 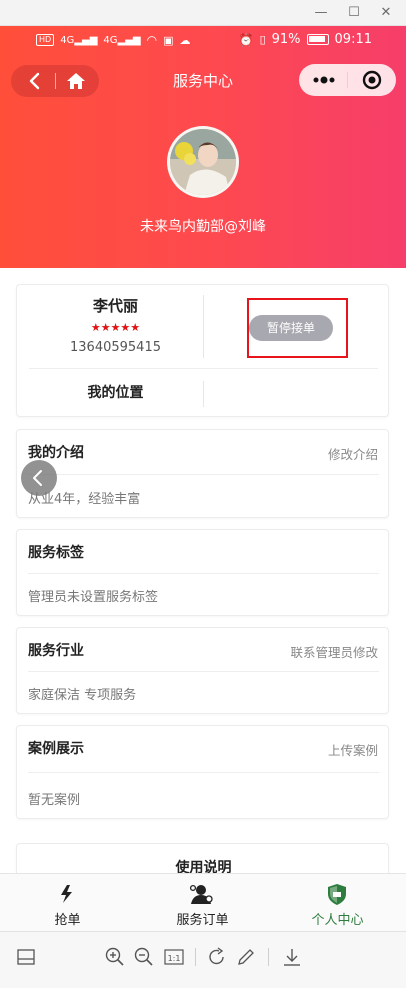 What do you see at coordinates (168, 40) in the screenshot?
I see `notification-icon: ▣` at bounding box center [168, 40].